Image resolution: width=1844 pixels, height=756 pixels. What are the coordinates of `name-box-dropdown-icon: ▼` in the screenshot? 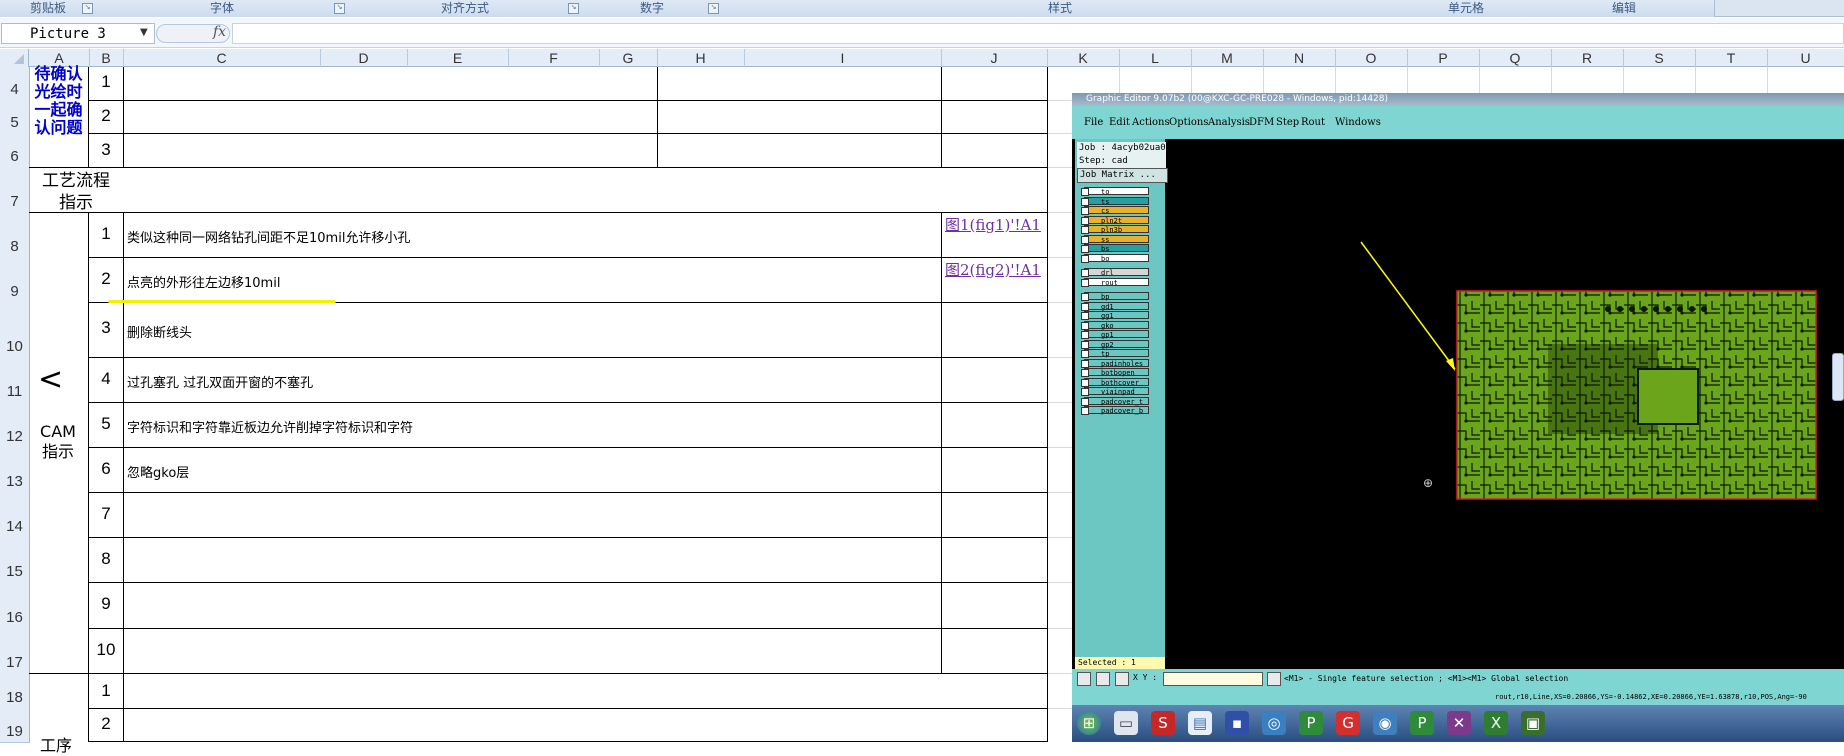 It's located at (144, 32).